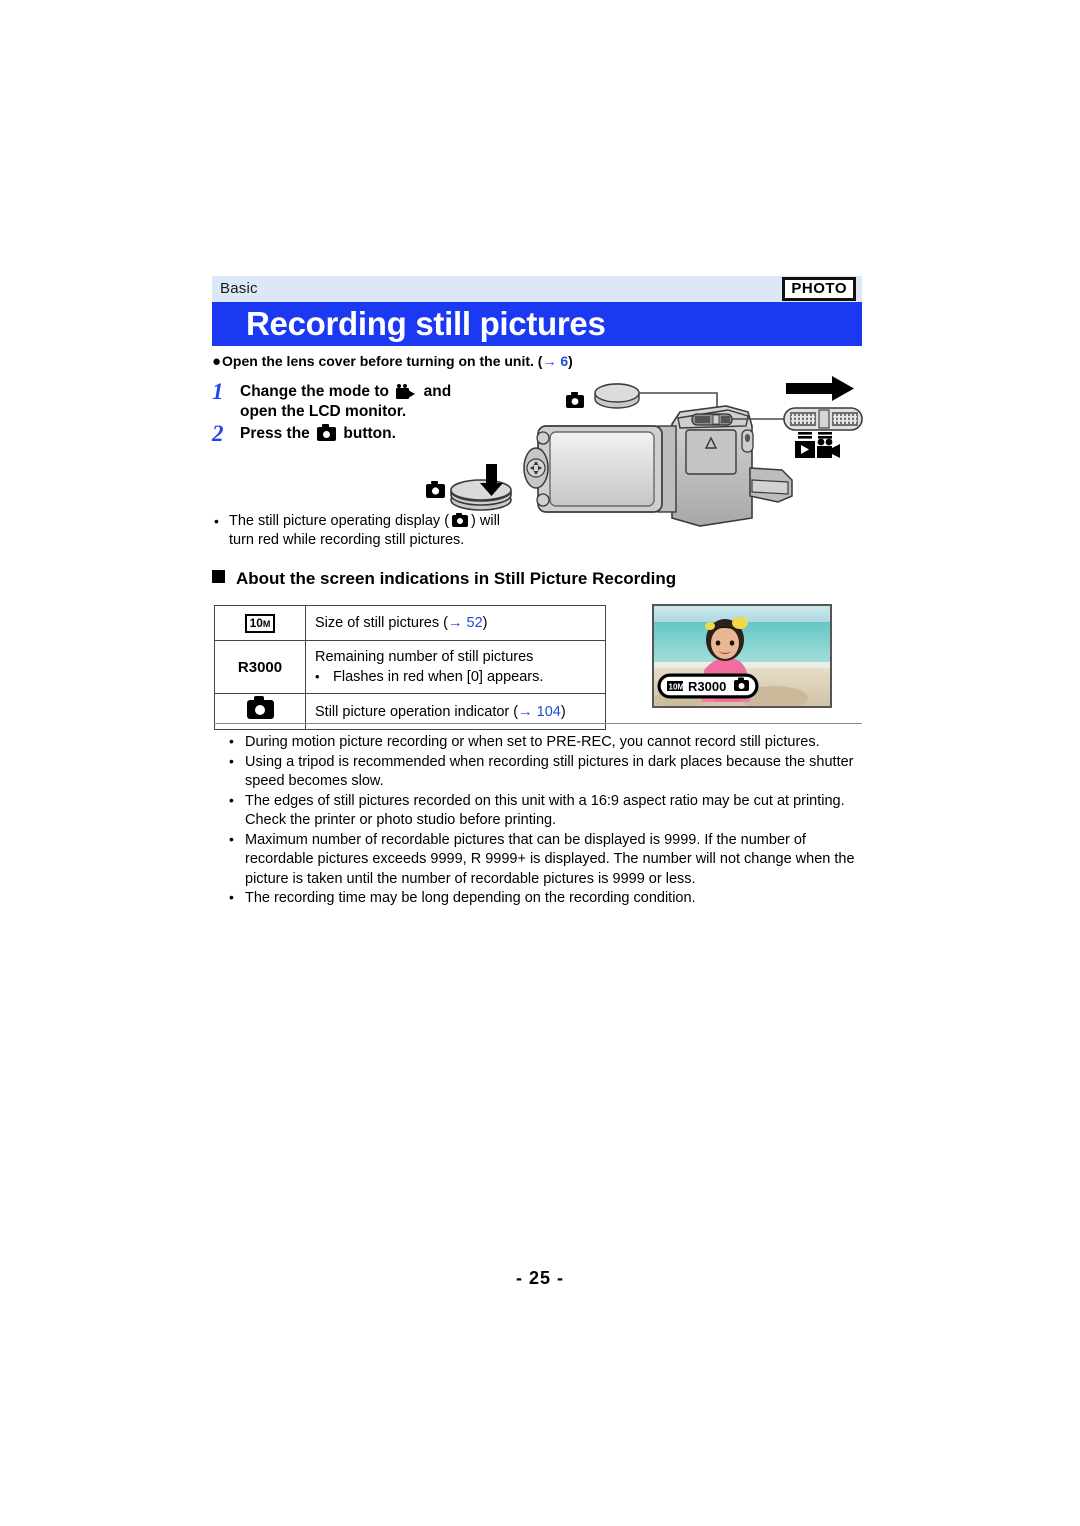 This screenshot has height=1526, width=1080. I want to click on mode-switch-callout, so click(823, 419).